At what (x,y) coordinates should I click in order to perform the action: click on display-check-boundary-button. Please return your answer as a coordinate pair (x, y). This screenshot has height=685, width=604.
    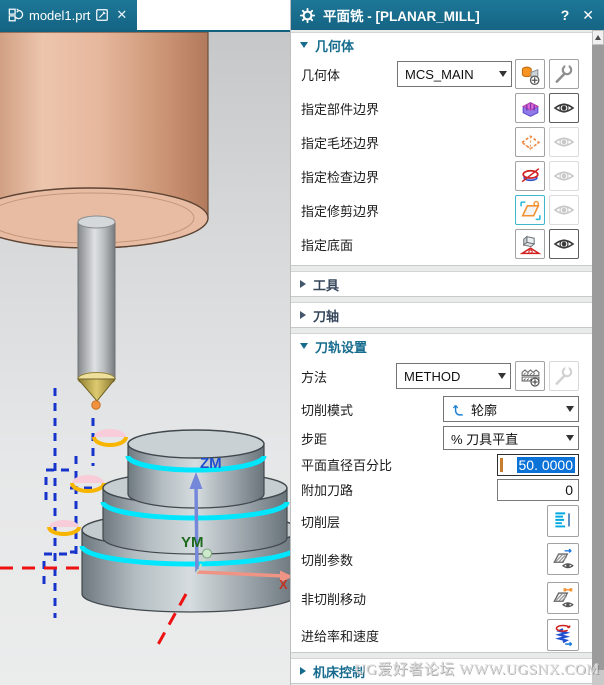
    Looking at the image, I should click on (564, 176).